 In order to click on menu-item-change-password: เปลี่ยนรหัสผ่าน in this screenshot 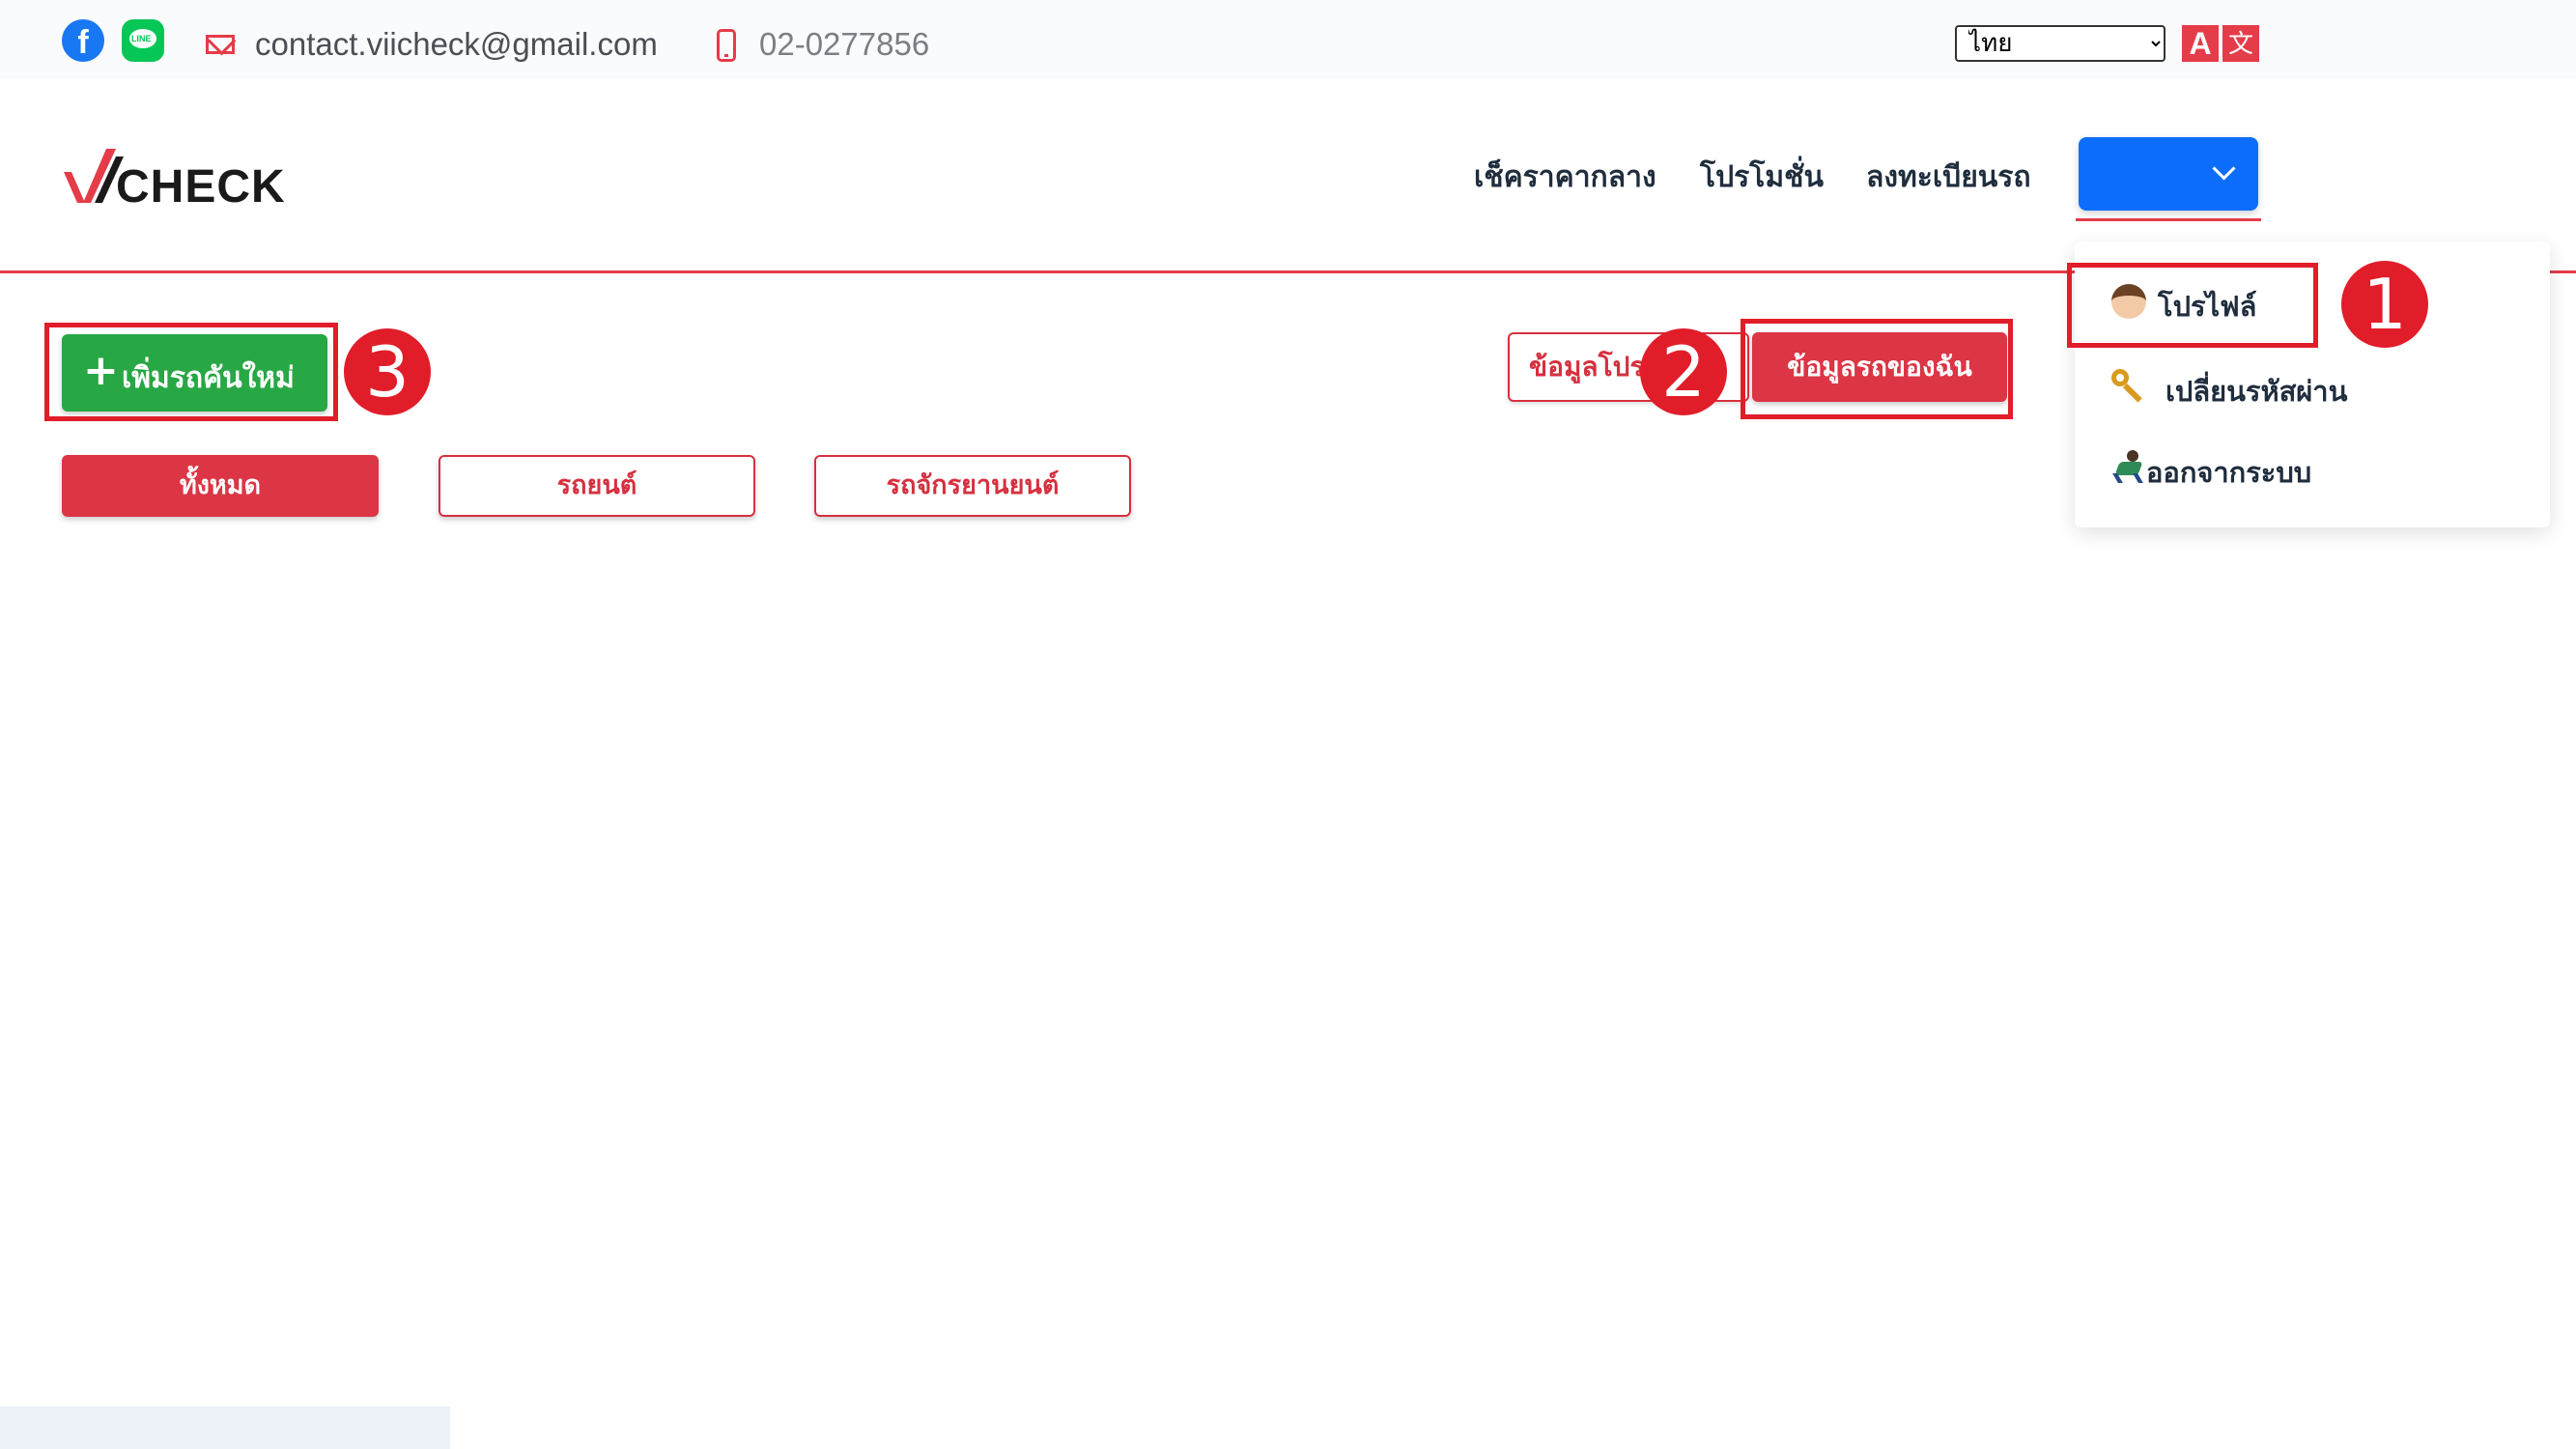, I will do `click(2312, 386)`.